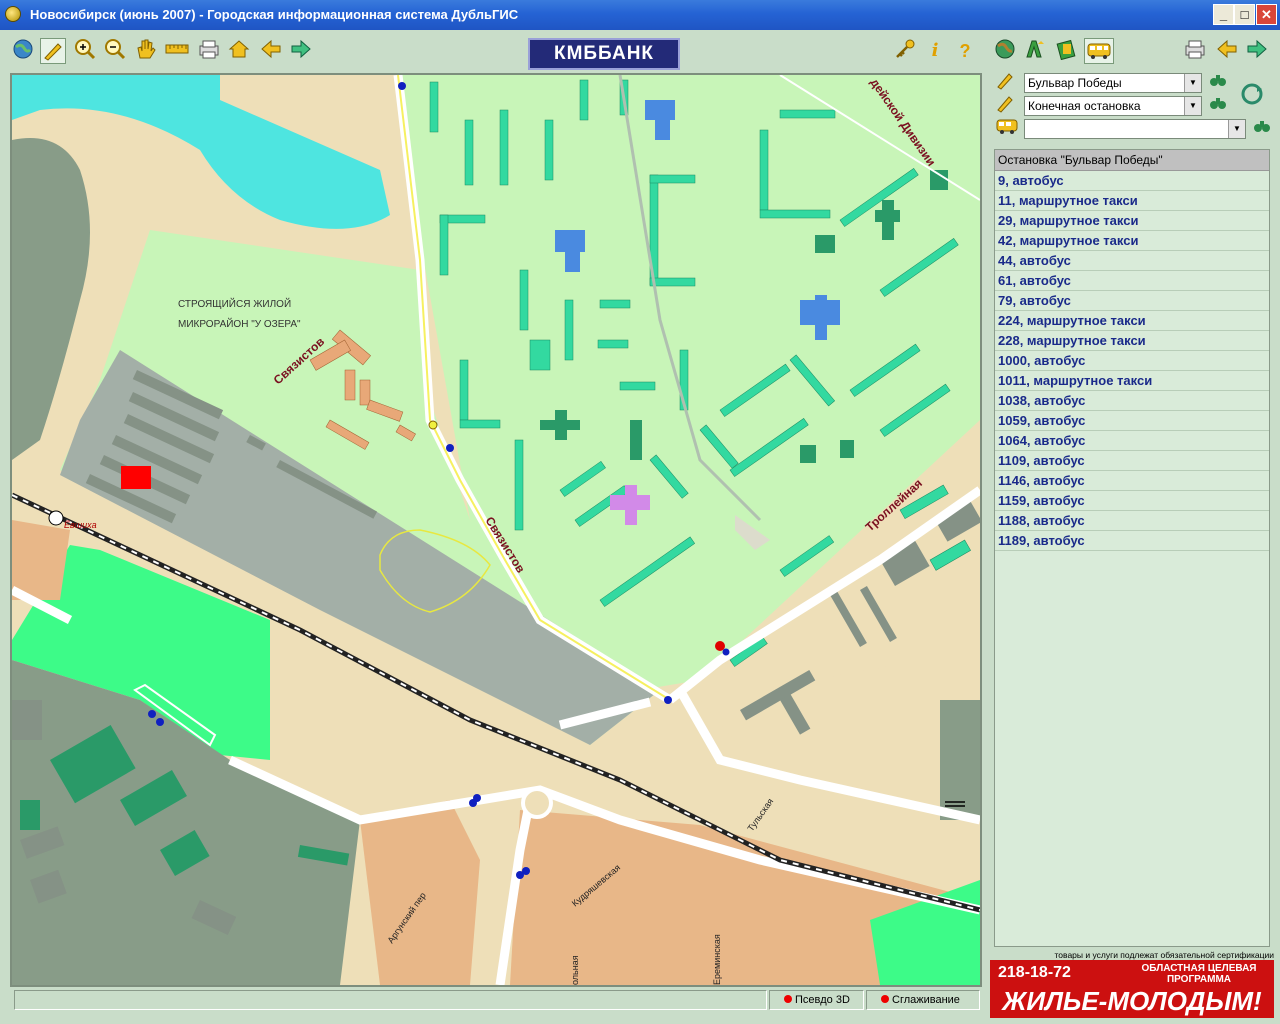 This screenshot has width=1280, height=1024. I want to click on ad-phone: 218-18-72, so click(1034, 972).